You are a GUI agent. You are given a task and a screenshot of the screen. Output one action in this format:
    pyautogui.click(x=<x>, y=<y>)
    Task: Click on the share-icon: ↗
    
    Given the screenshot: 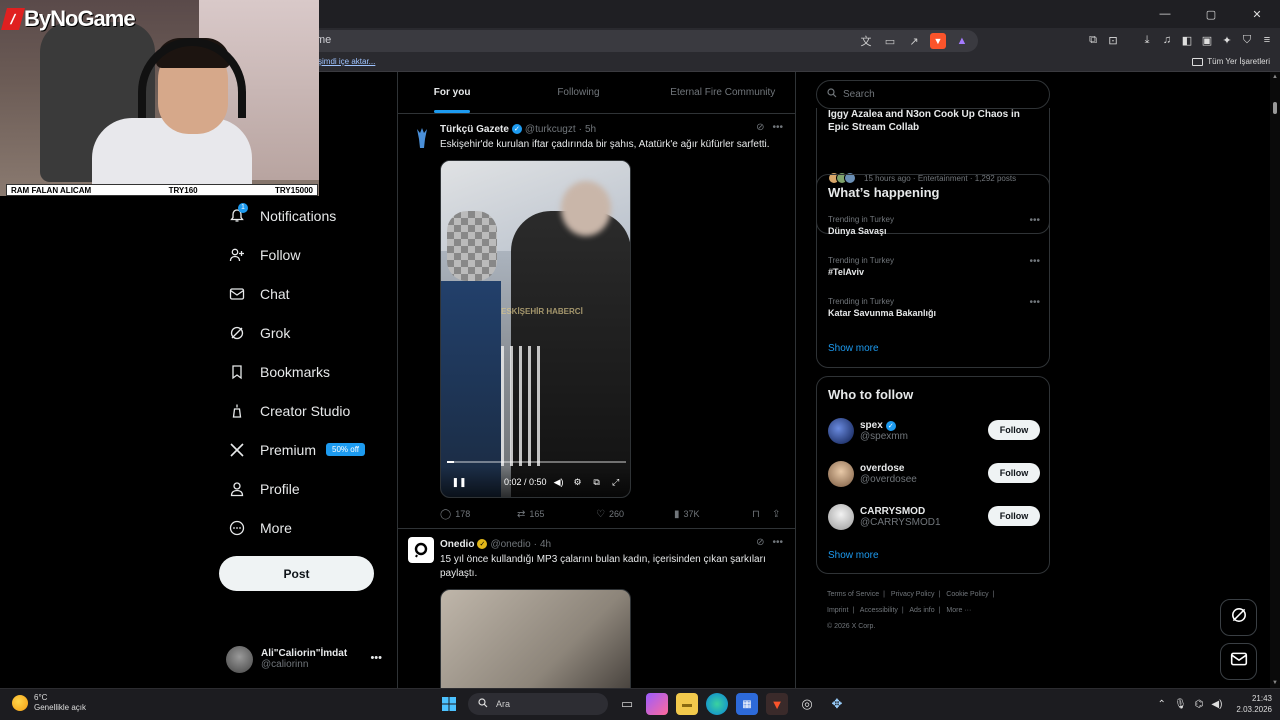 What is the action you would take?
    pyautogui.click(x=914, y=41)
    